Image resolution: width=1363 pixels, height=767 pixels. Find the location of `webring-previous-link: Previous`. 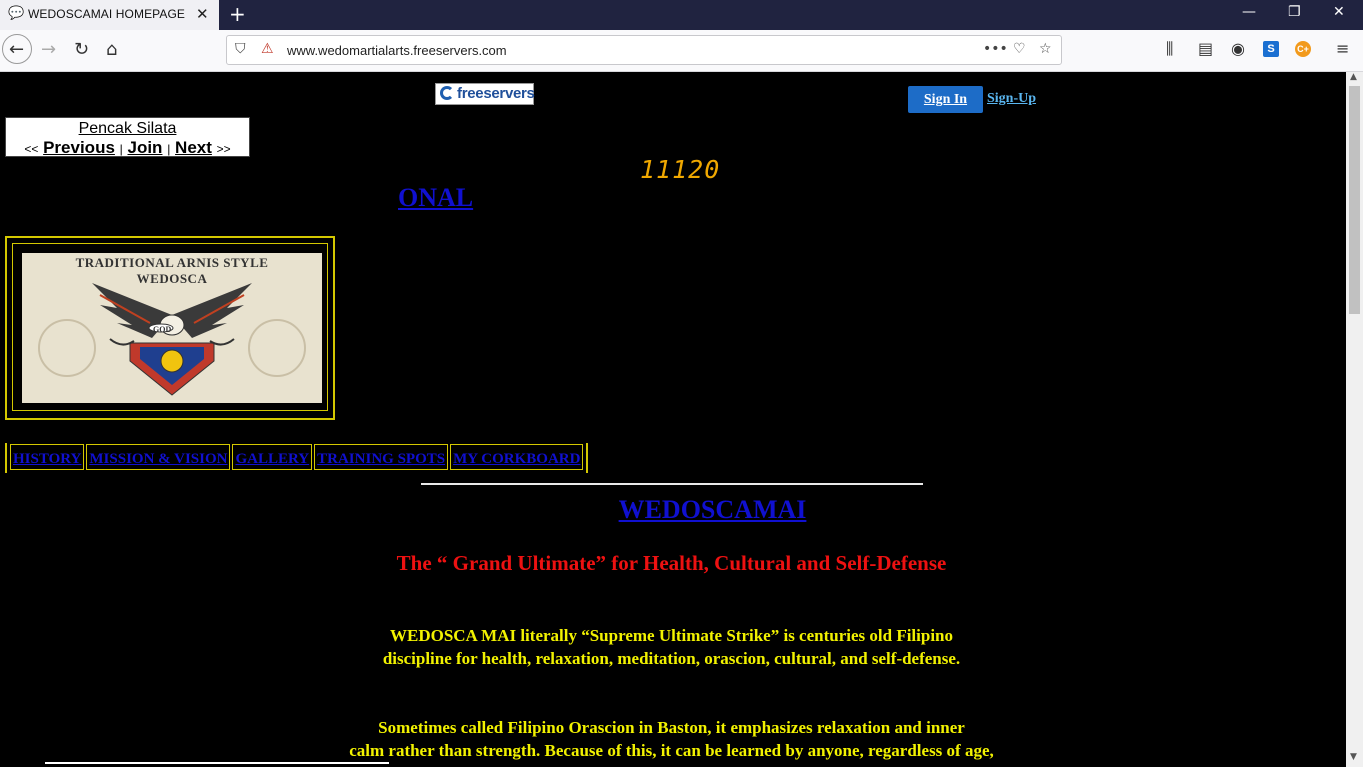

webring-previous-link: Previous is located at coordinates (79, 147).